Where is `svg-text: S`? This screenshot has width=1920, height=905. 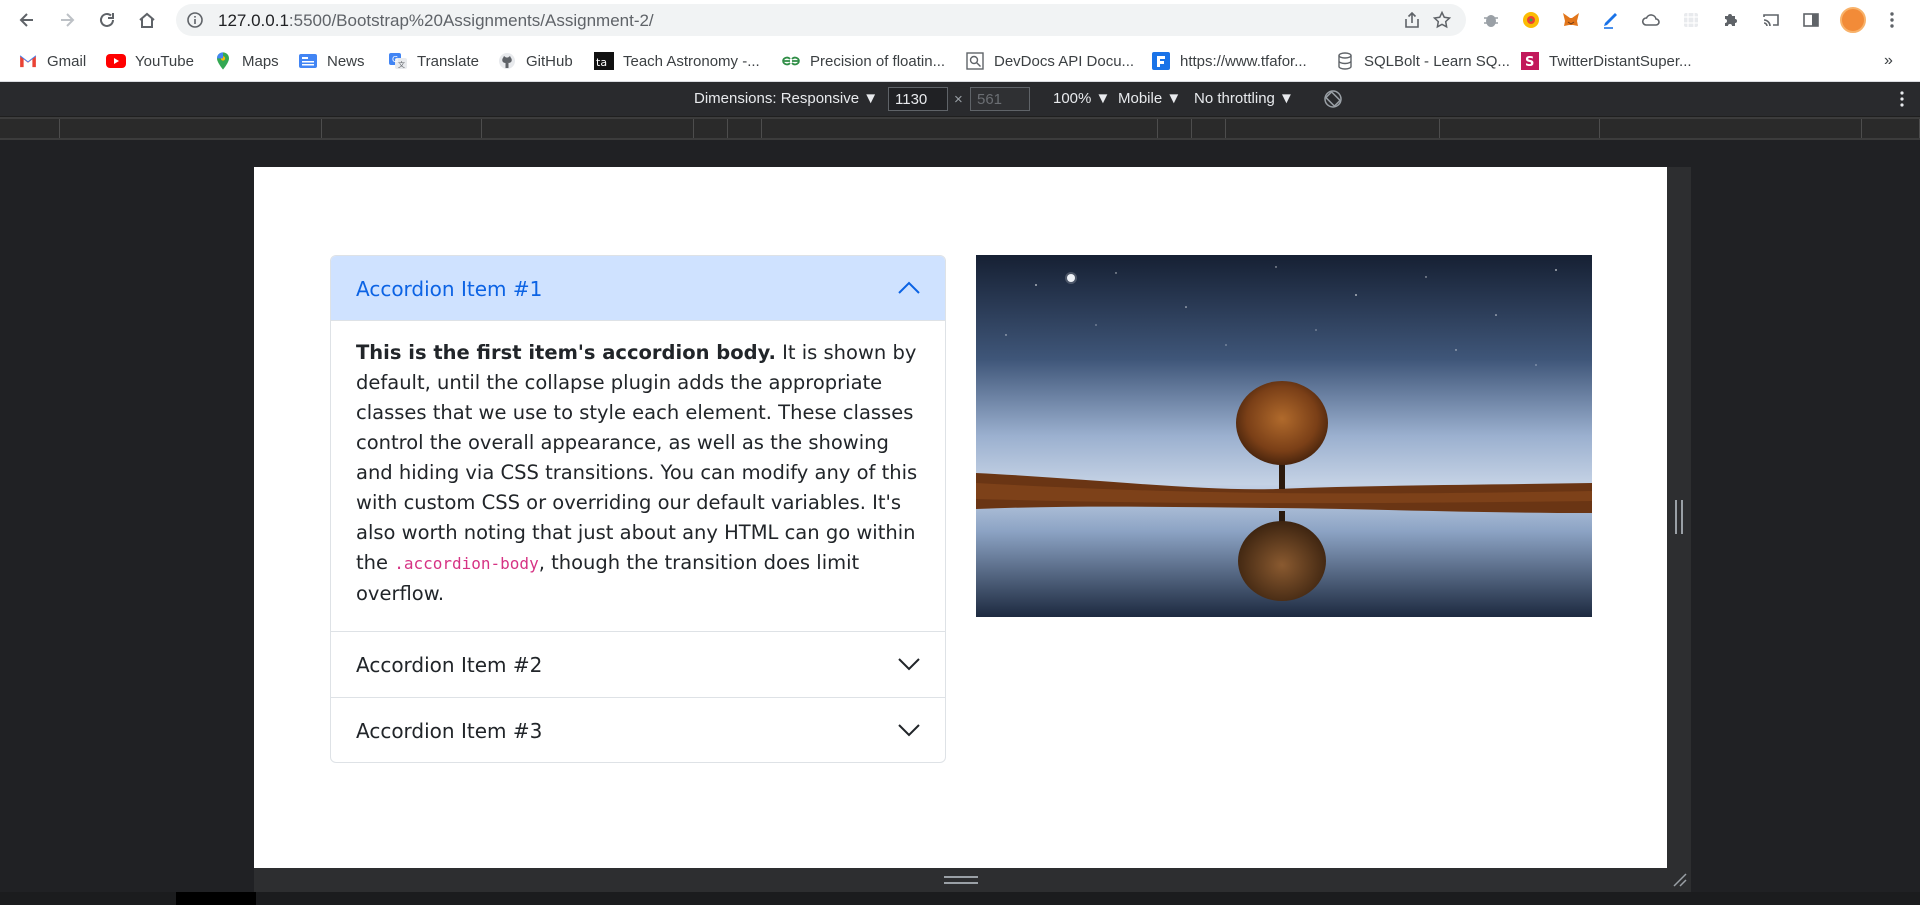 svg-text: S is located at coordinates (1529, 62).